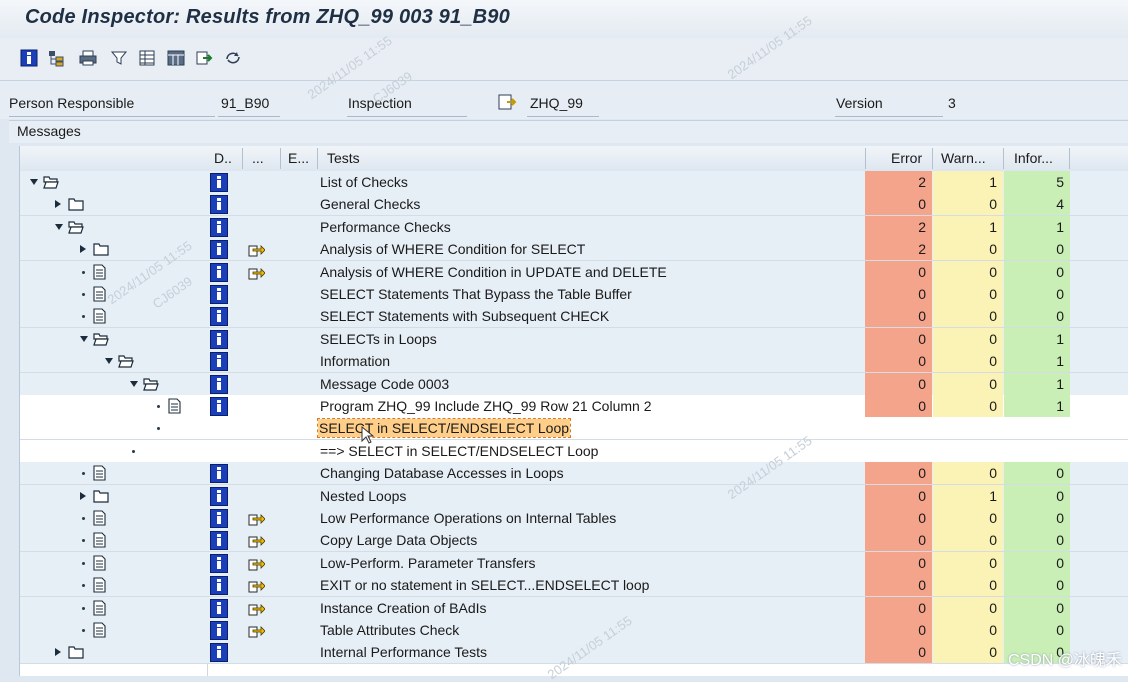 This screenshot has width=1128, height=682. I want to click on tree-row: Copy Large Data Objects 0 0 0, so click(574, 541).